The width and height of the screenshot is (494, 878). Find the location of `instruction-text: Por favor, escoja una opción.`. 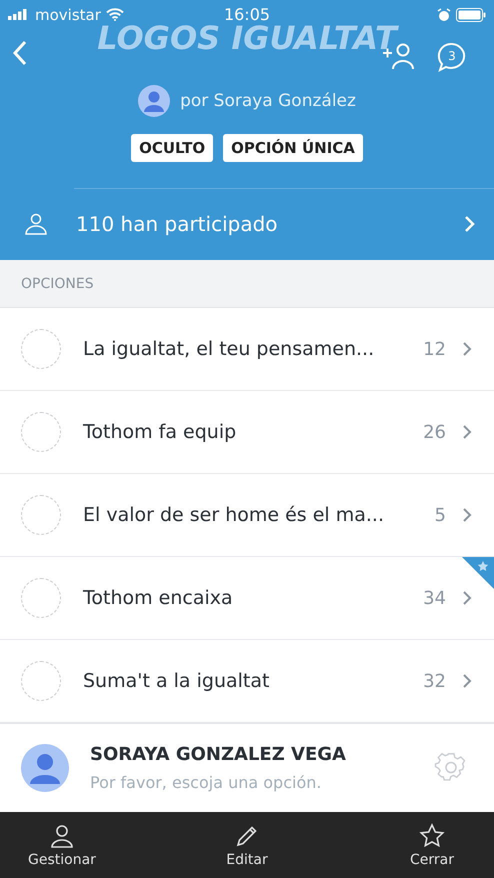

instruction-text: Por favor, escoja una opción. is located at coordinates (206, 782).